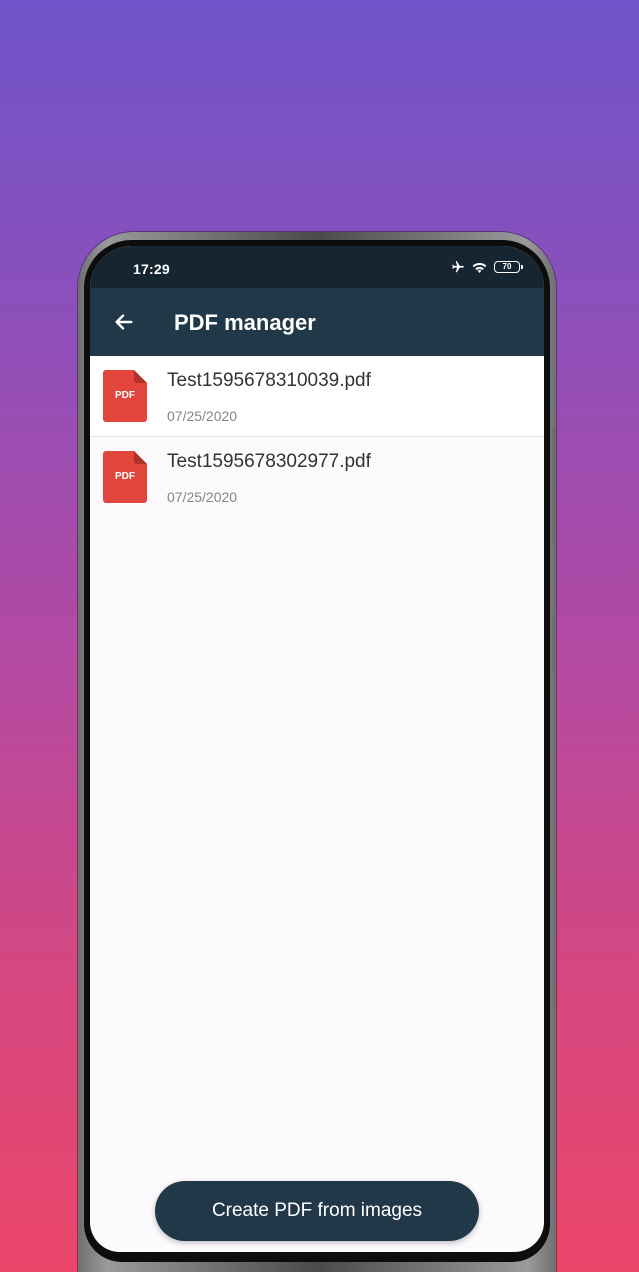 This screenshot has height=1272, width=639. Describe the element at coordinates (317, 477) in the screenshot. I see `file-list-item: PDF Test1595678302977.pdf 07/25/2020` at that location.